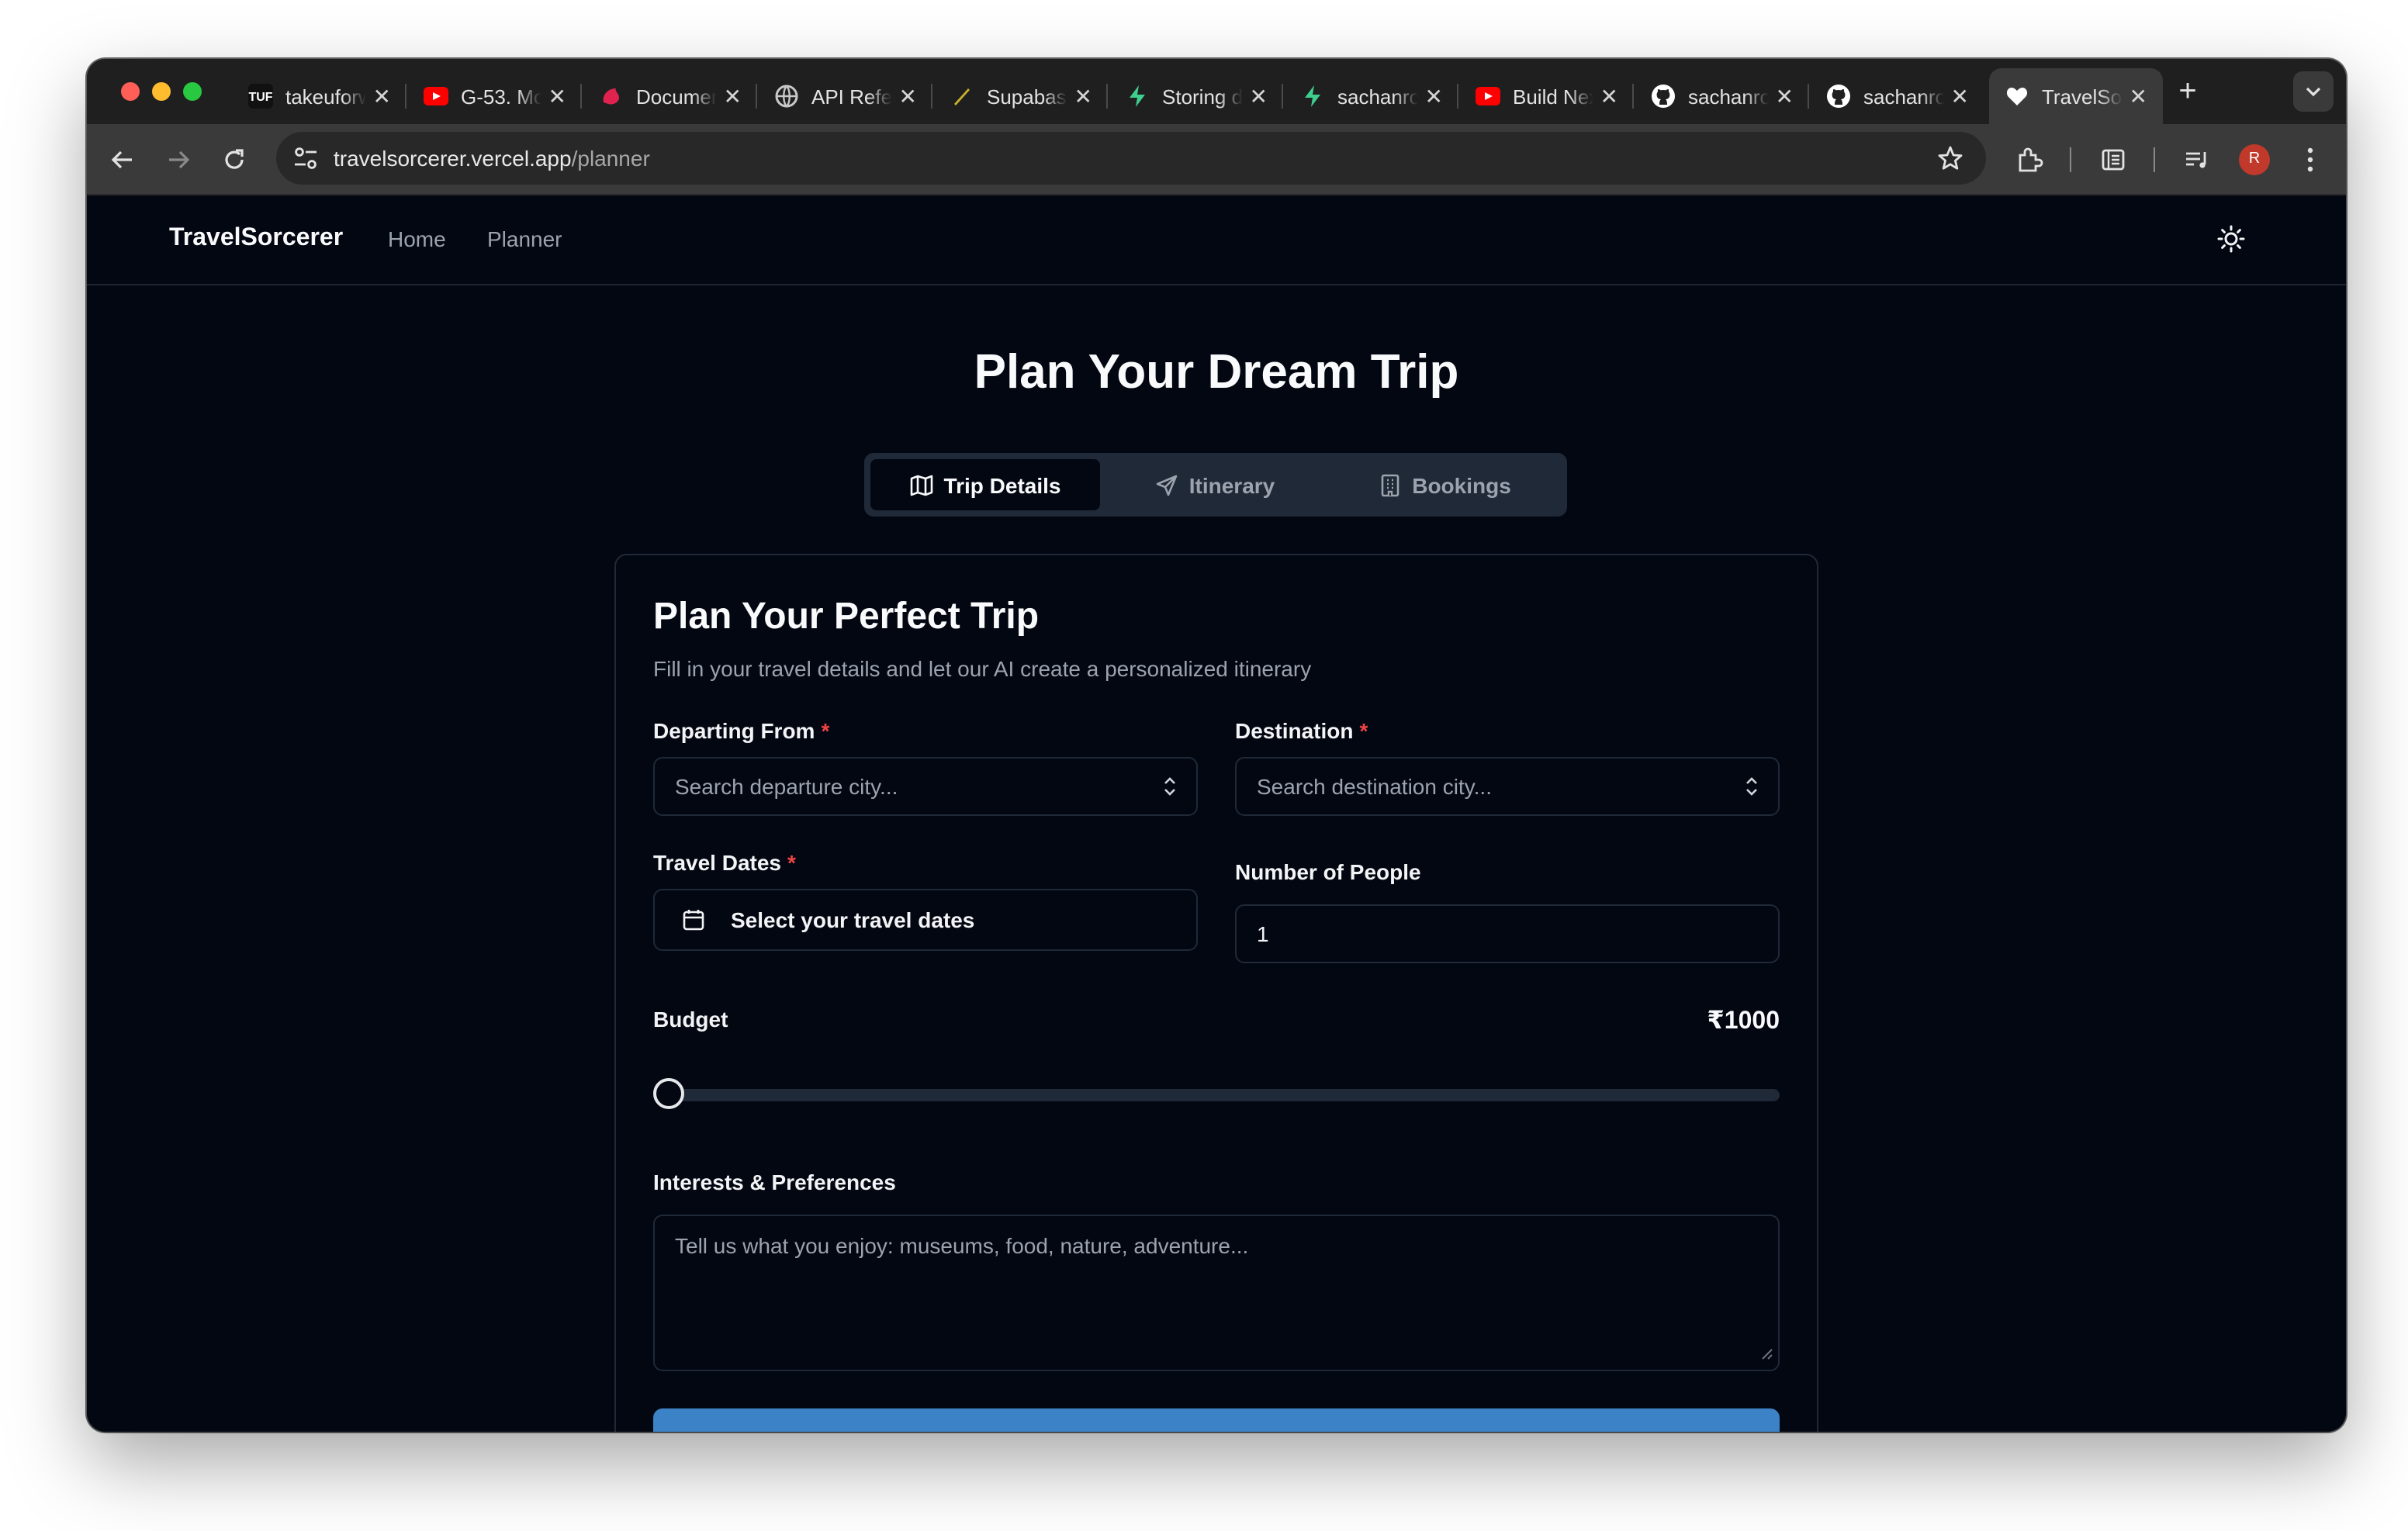 The height and width of the screenshot is (1531, 2408). What do you see at coordinates (852, 96) in the screenshot?
I see `tab-title: API Reference` at bounding box center [852, 96].